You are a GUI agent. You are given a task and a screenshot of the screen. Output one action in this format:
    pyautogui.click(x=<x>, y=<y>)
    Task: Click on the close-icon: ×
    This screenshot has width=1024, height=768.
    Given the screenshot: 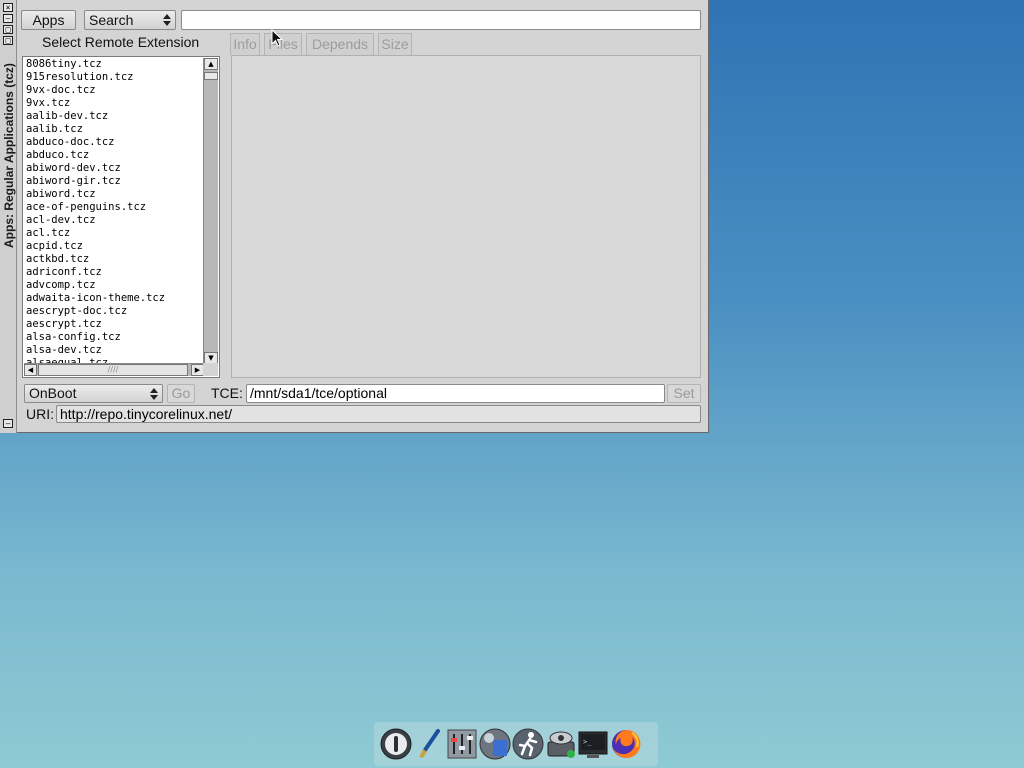 What is the action you would take?
    pyautogui.click(x=8, y=7)
    